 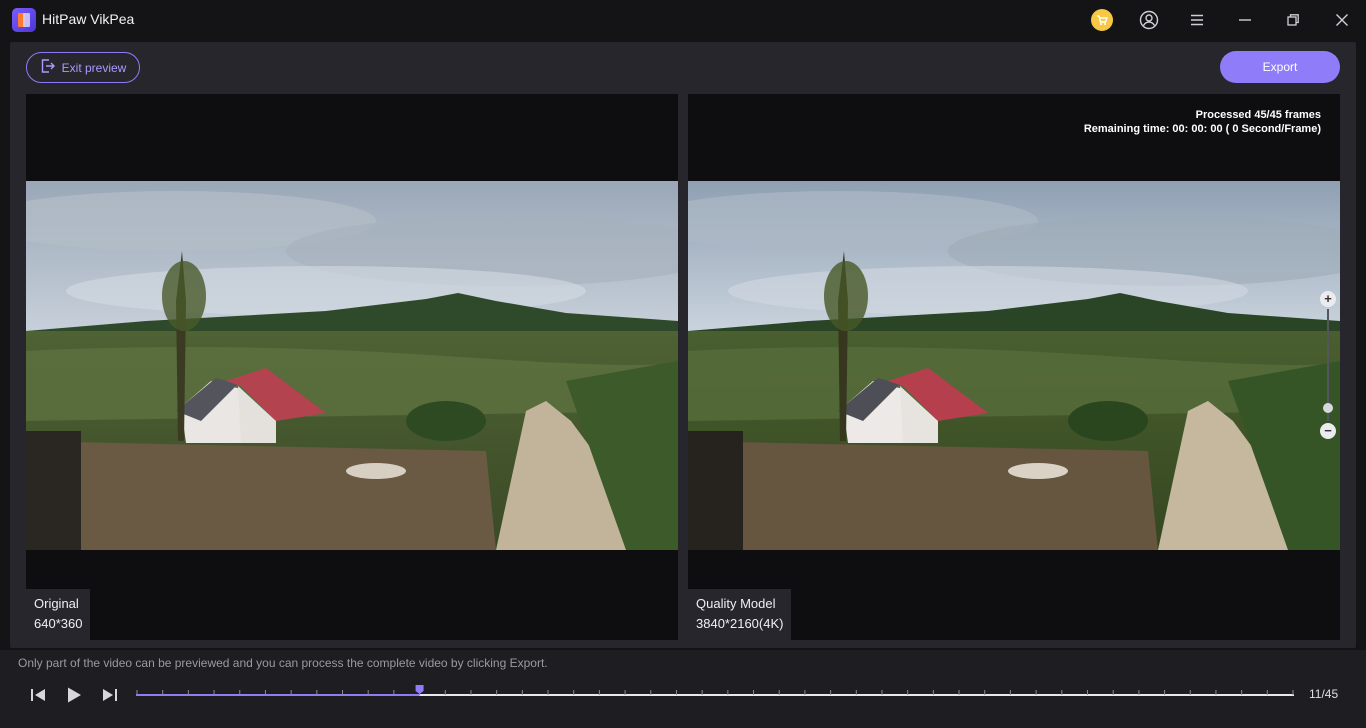 What do you see at coordinates (1258, 115) in the screenshot?
I see `processed-frames: Processed 45/45 frames` at bounding box center [1258, 115].